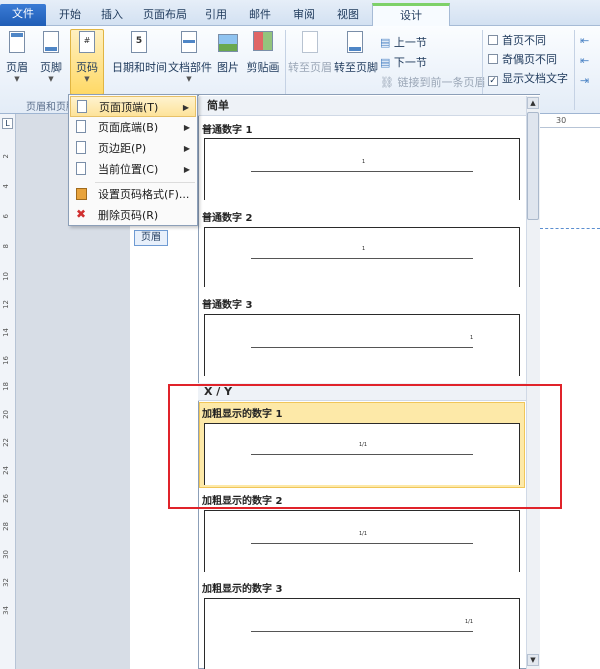  What do you see at coordinates (112, 15) in the screenshot?
I see `tab-insert: 插入` at bounding box center [112, 15].